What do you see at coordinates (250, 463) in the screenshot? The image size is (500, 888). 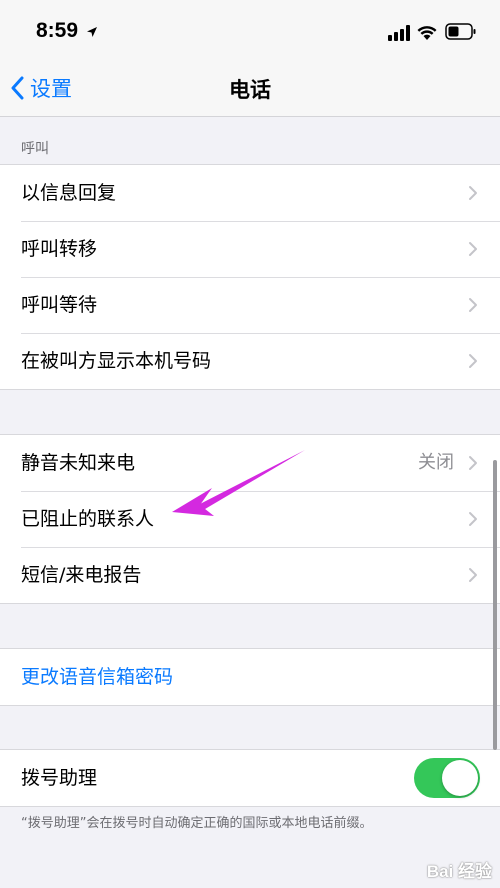 I see `list-item-silence-unknown-callers: 静音未知来电 关闭` at bounding box center [250, 463].